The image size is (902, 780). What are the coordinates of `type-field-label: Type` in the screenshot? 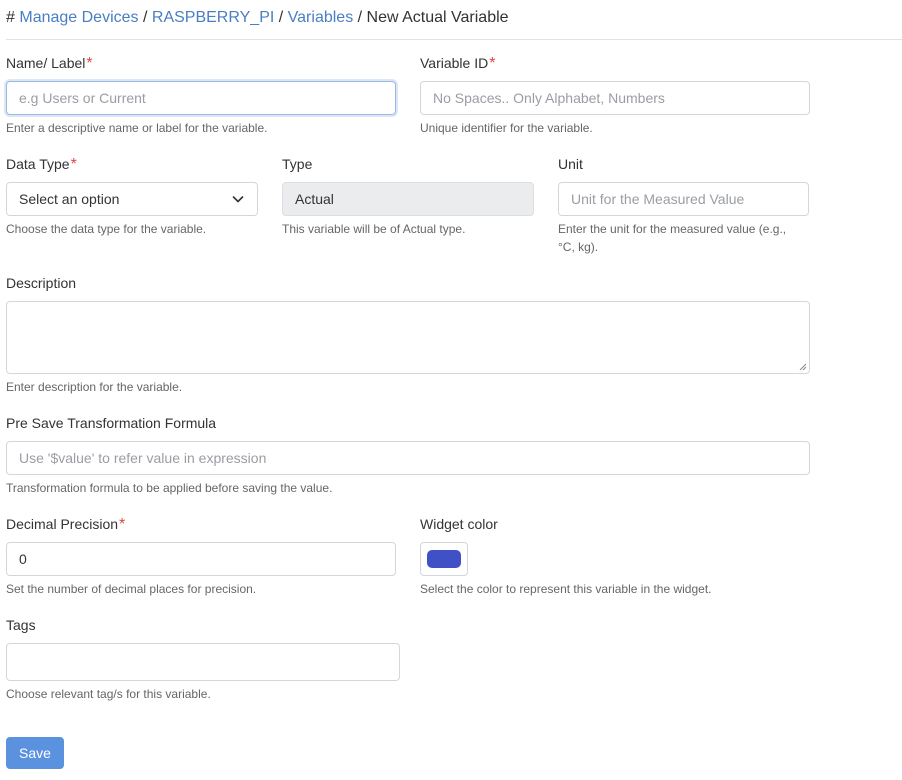 It's located at (297, 164).